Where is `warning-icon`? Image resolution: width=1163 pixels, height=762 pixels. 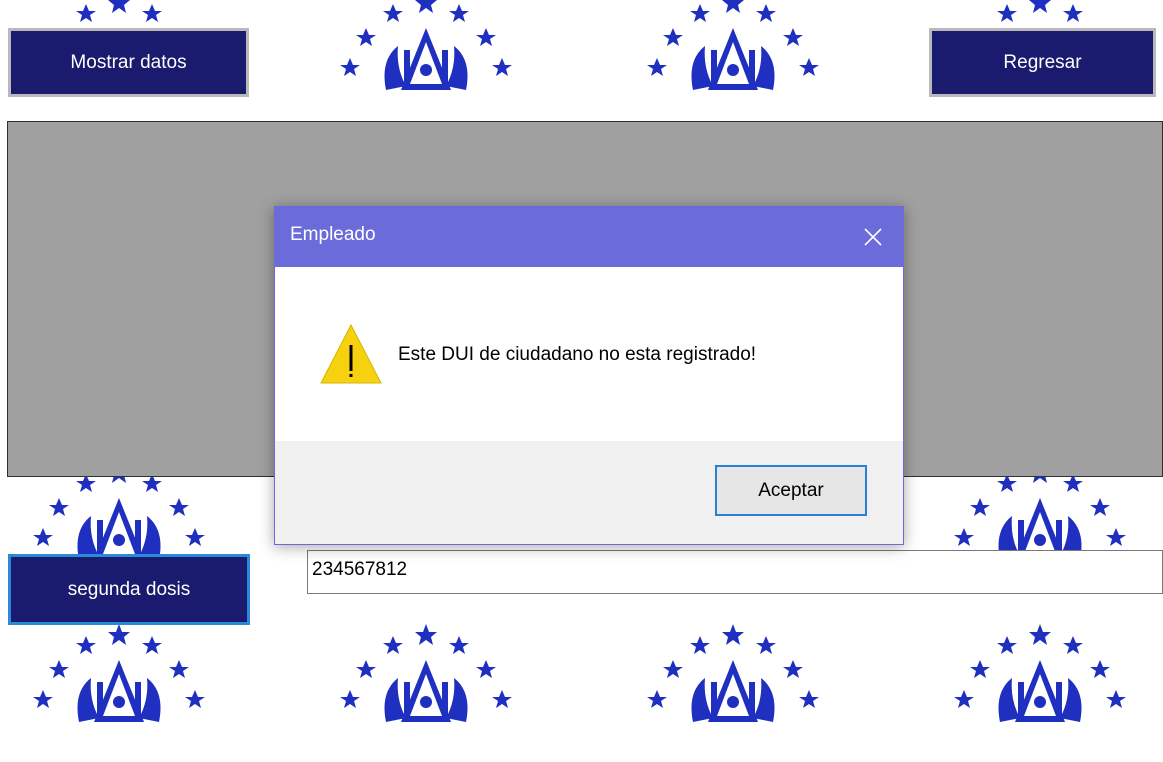 warning-icon is located at coordinates (351, 354).